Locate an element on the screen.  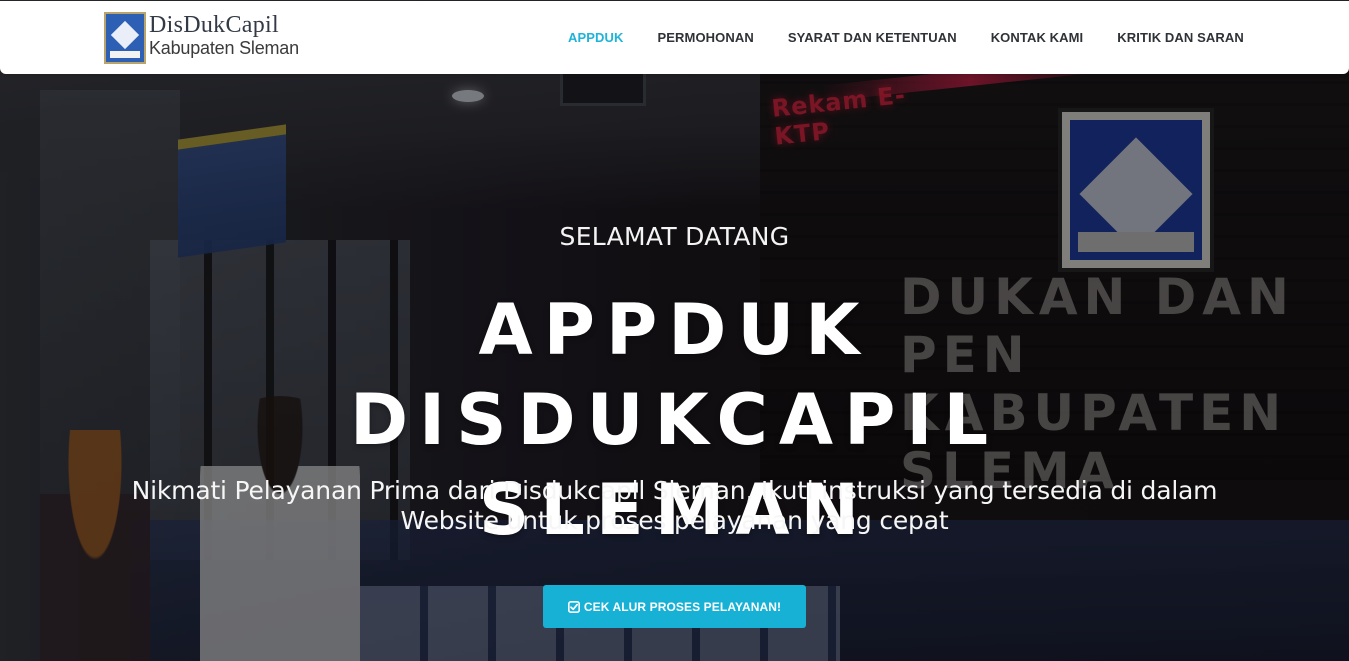
cta-label: CEK ALUR PROSES PELAYANAN! is located at coordinates (682, 606).